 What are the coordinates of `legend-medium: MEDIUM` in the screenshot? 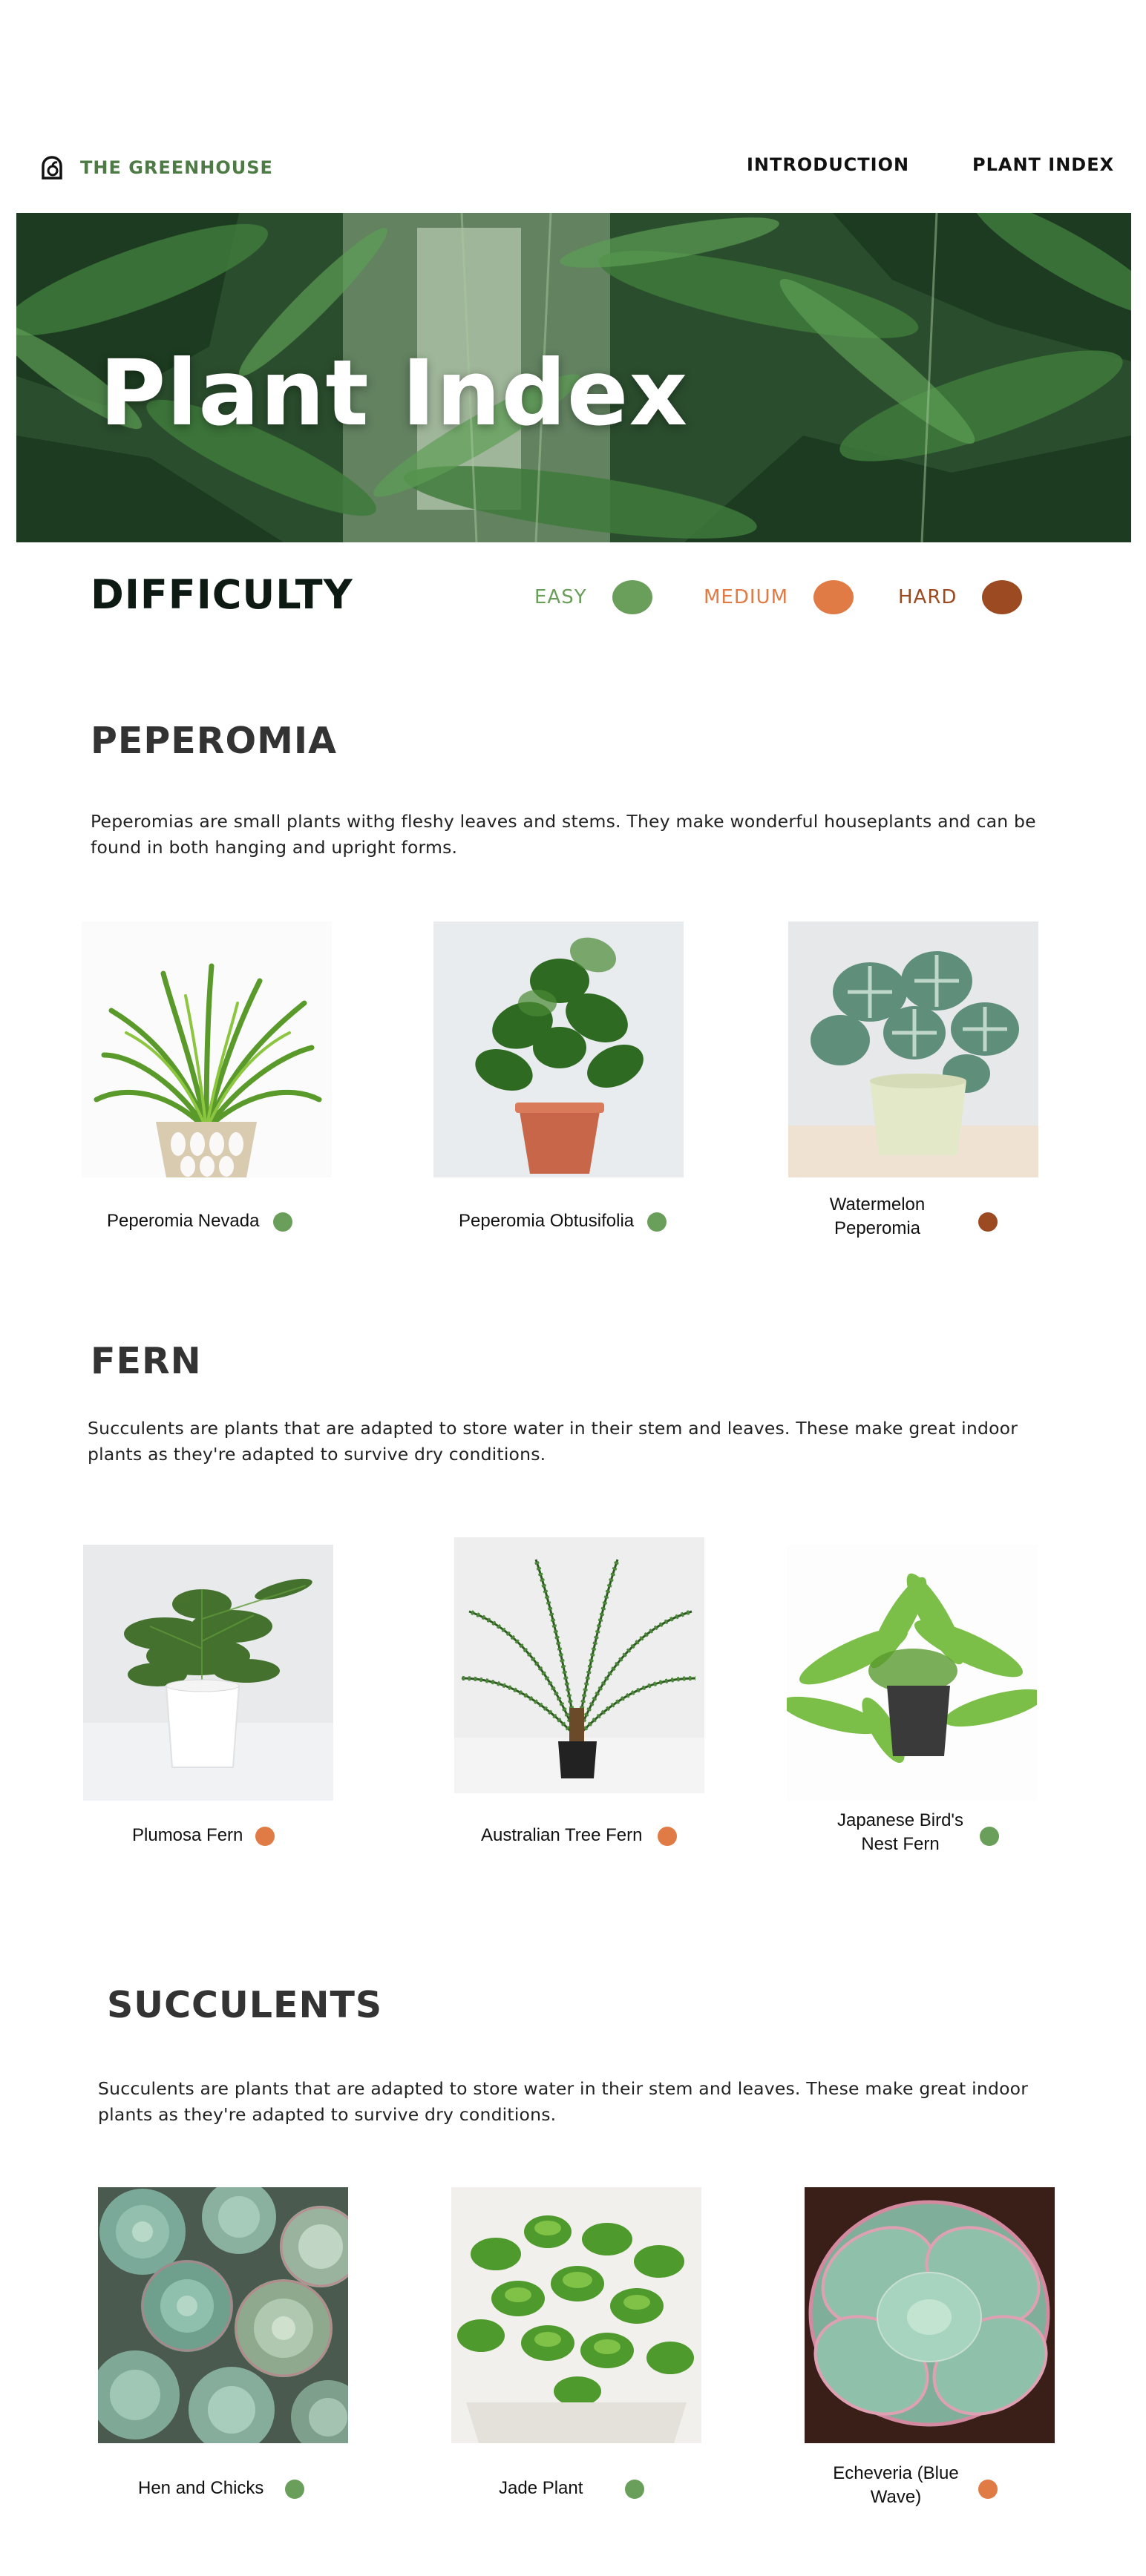 It's located at (779, 597).